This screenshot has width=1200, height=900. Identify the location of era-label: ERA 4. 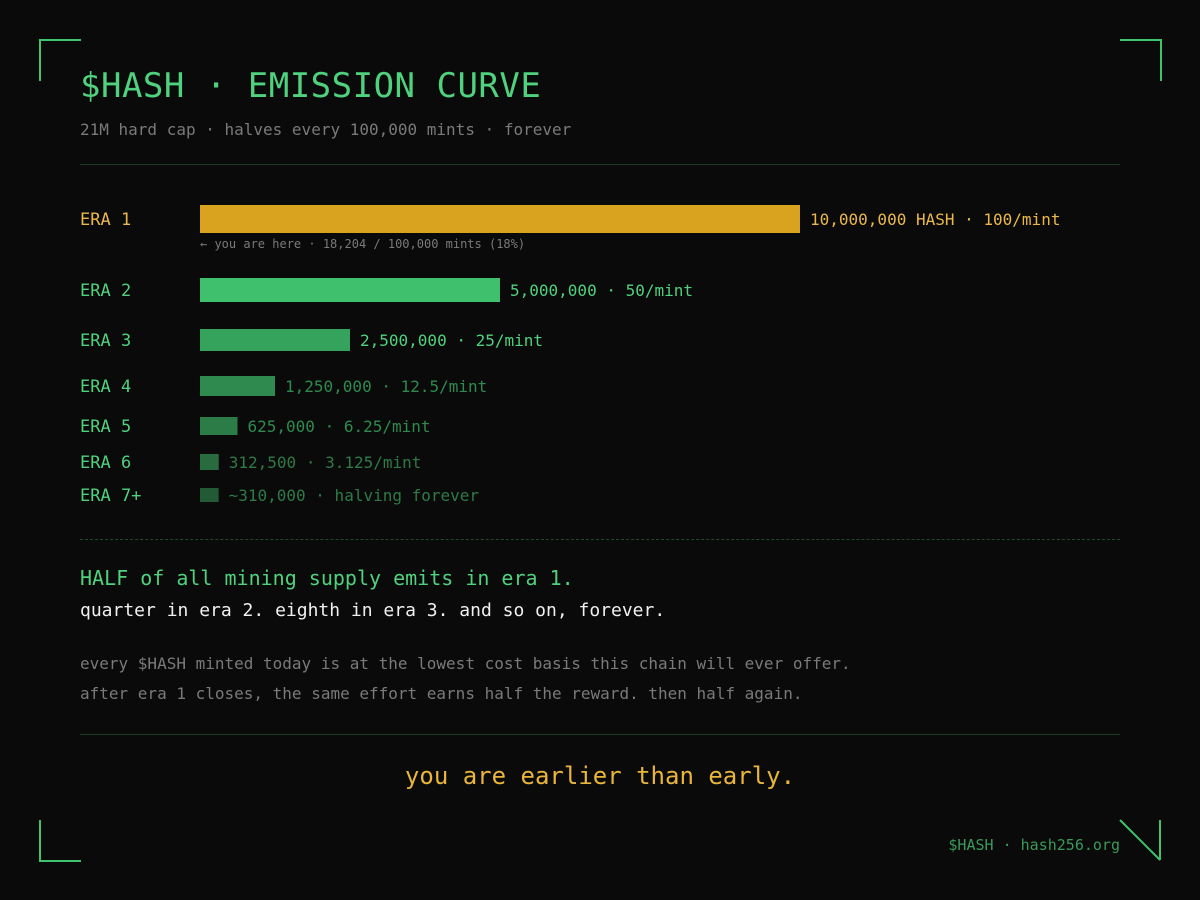
(105, 387).